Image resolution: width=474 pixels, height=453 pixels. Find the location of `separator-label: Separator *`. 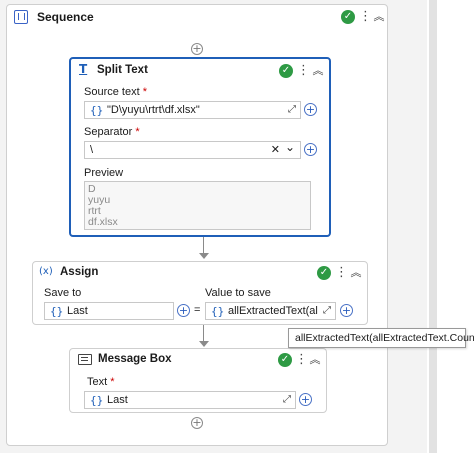

separator-label: Separator * is located at coordinates (112, 132).